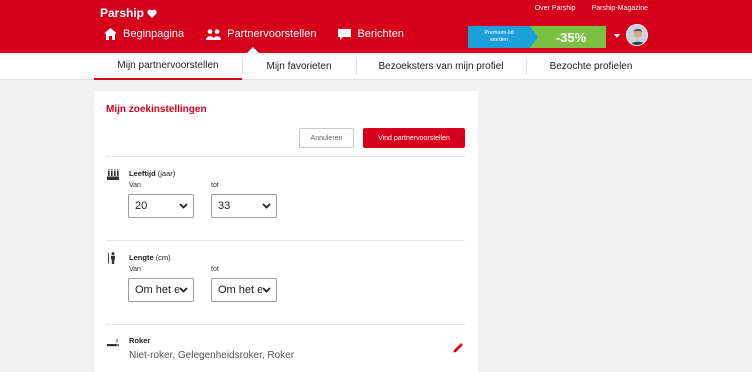  I want to click on age-to-select: 33, so click(244, 206).